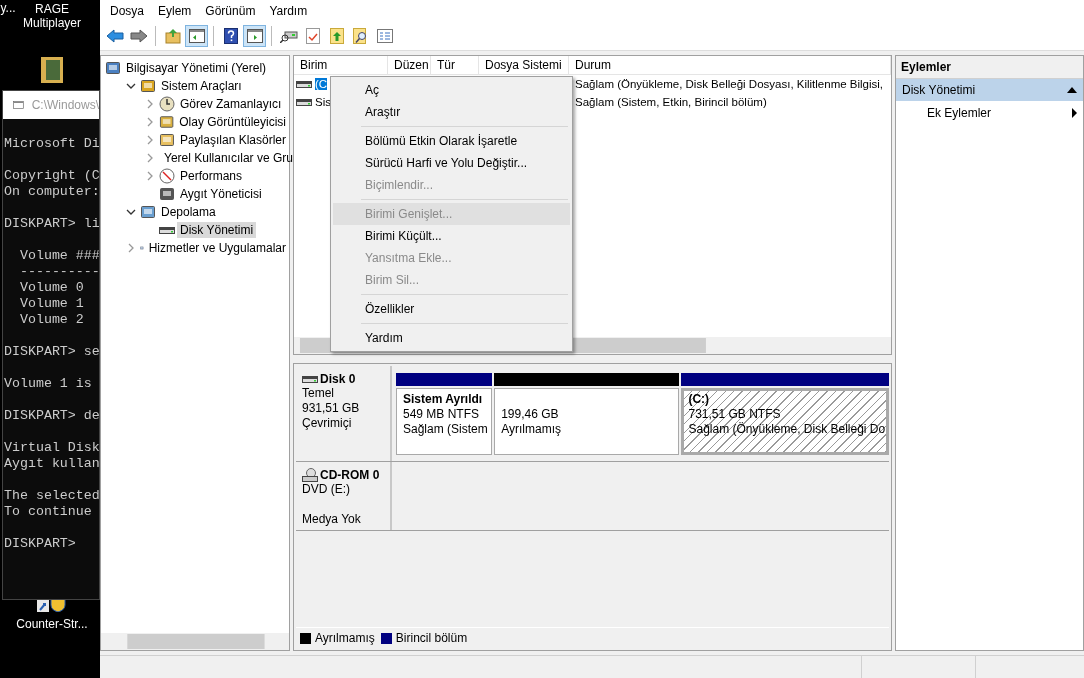 The height and width of the screenshot is (678, 1084). What do you see at coordinates (332, 519) in the screenshot?
I see `disk-detail: Medya Yok` at bounding box center [332, 519].